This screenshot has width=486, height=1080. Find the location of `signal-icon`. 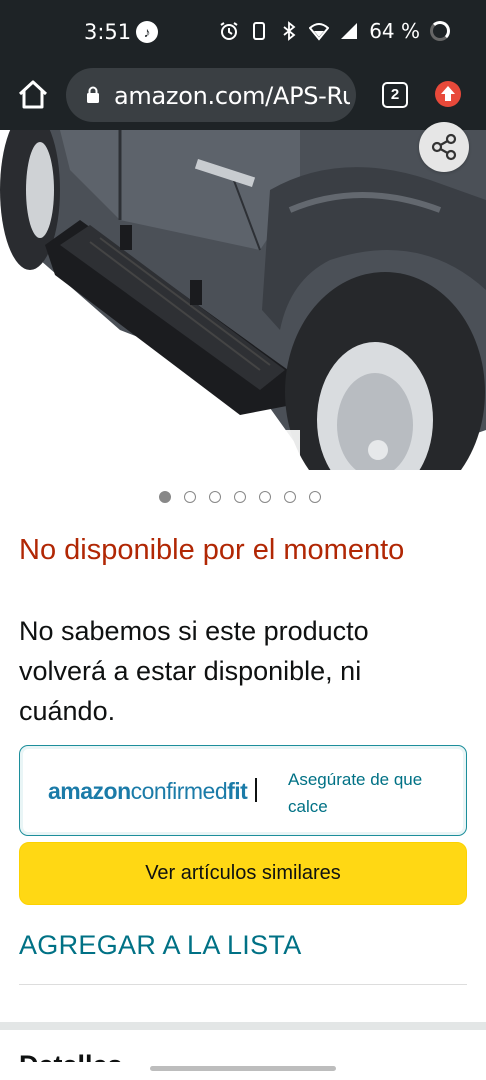

signal-icon is located at coordinates (349, 31).